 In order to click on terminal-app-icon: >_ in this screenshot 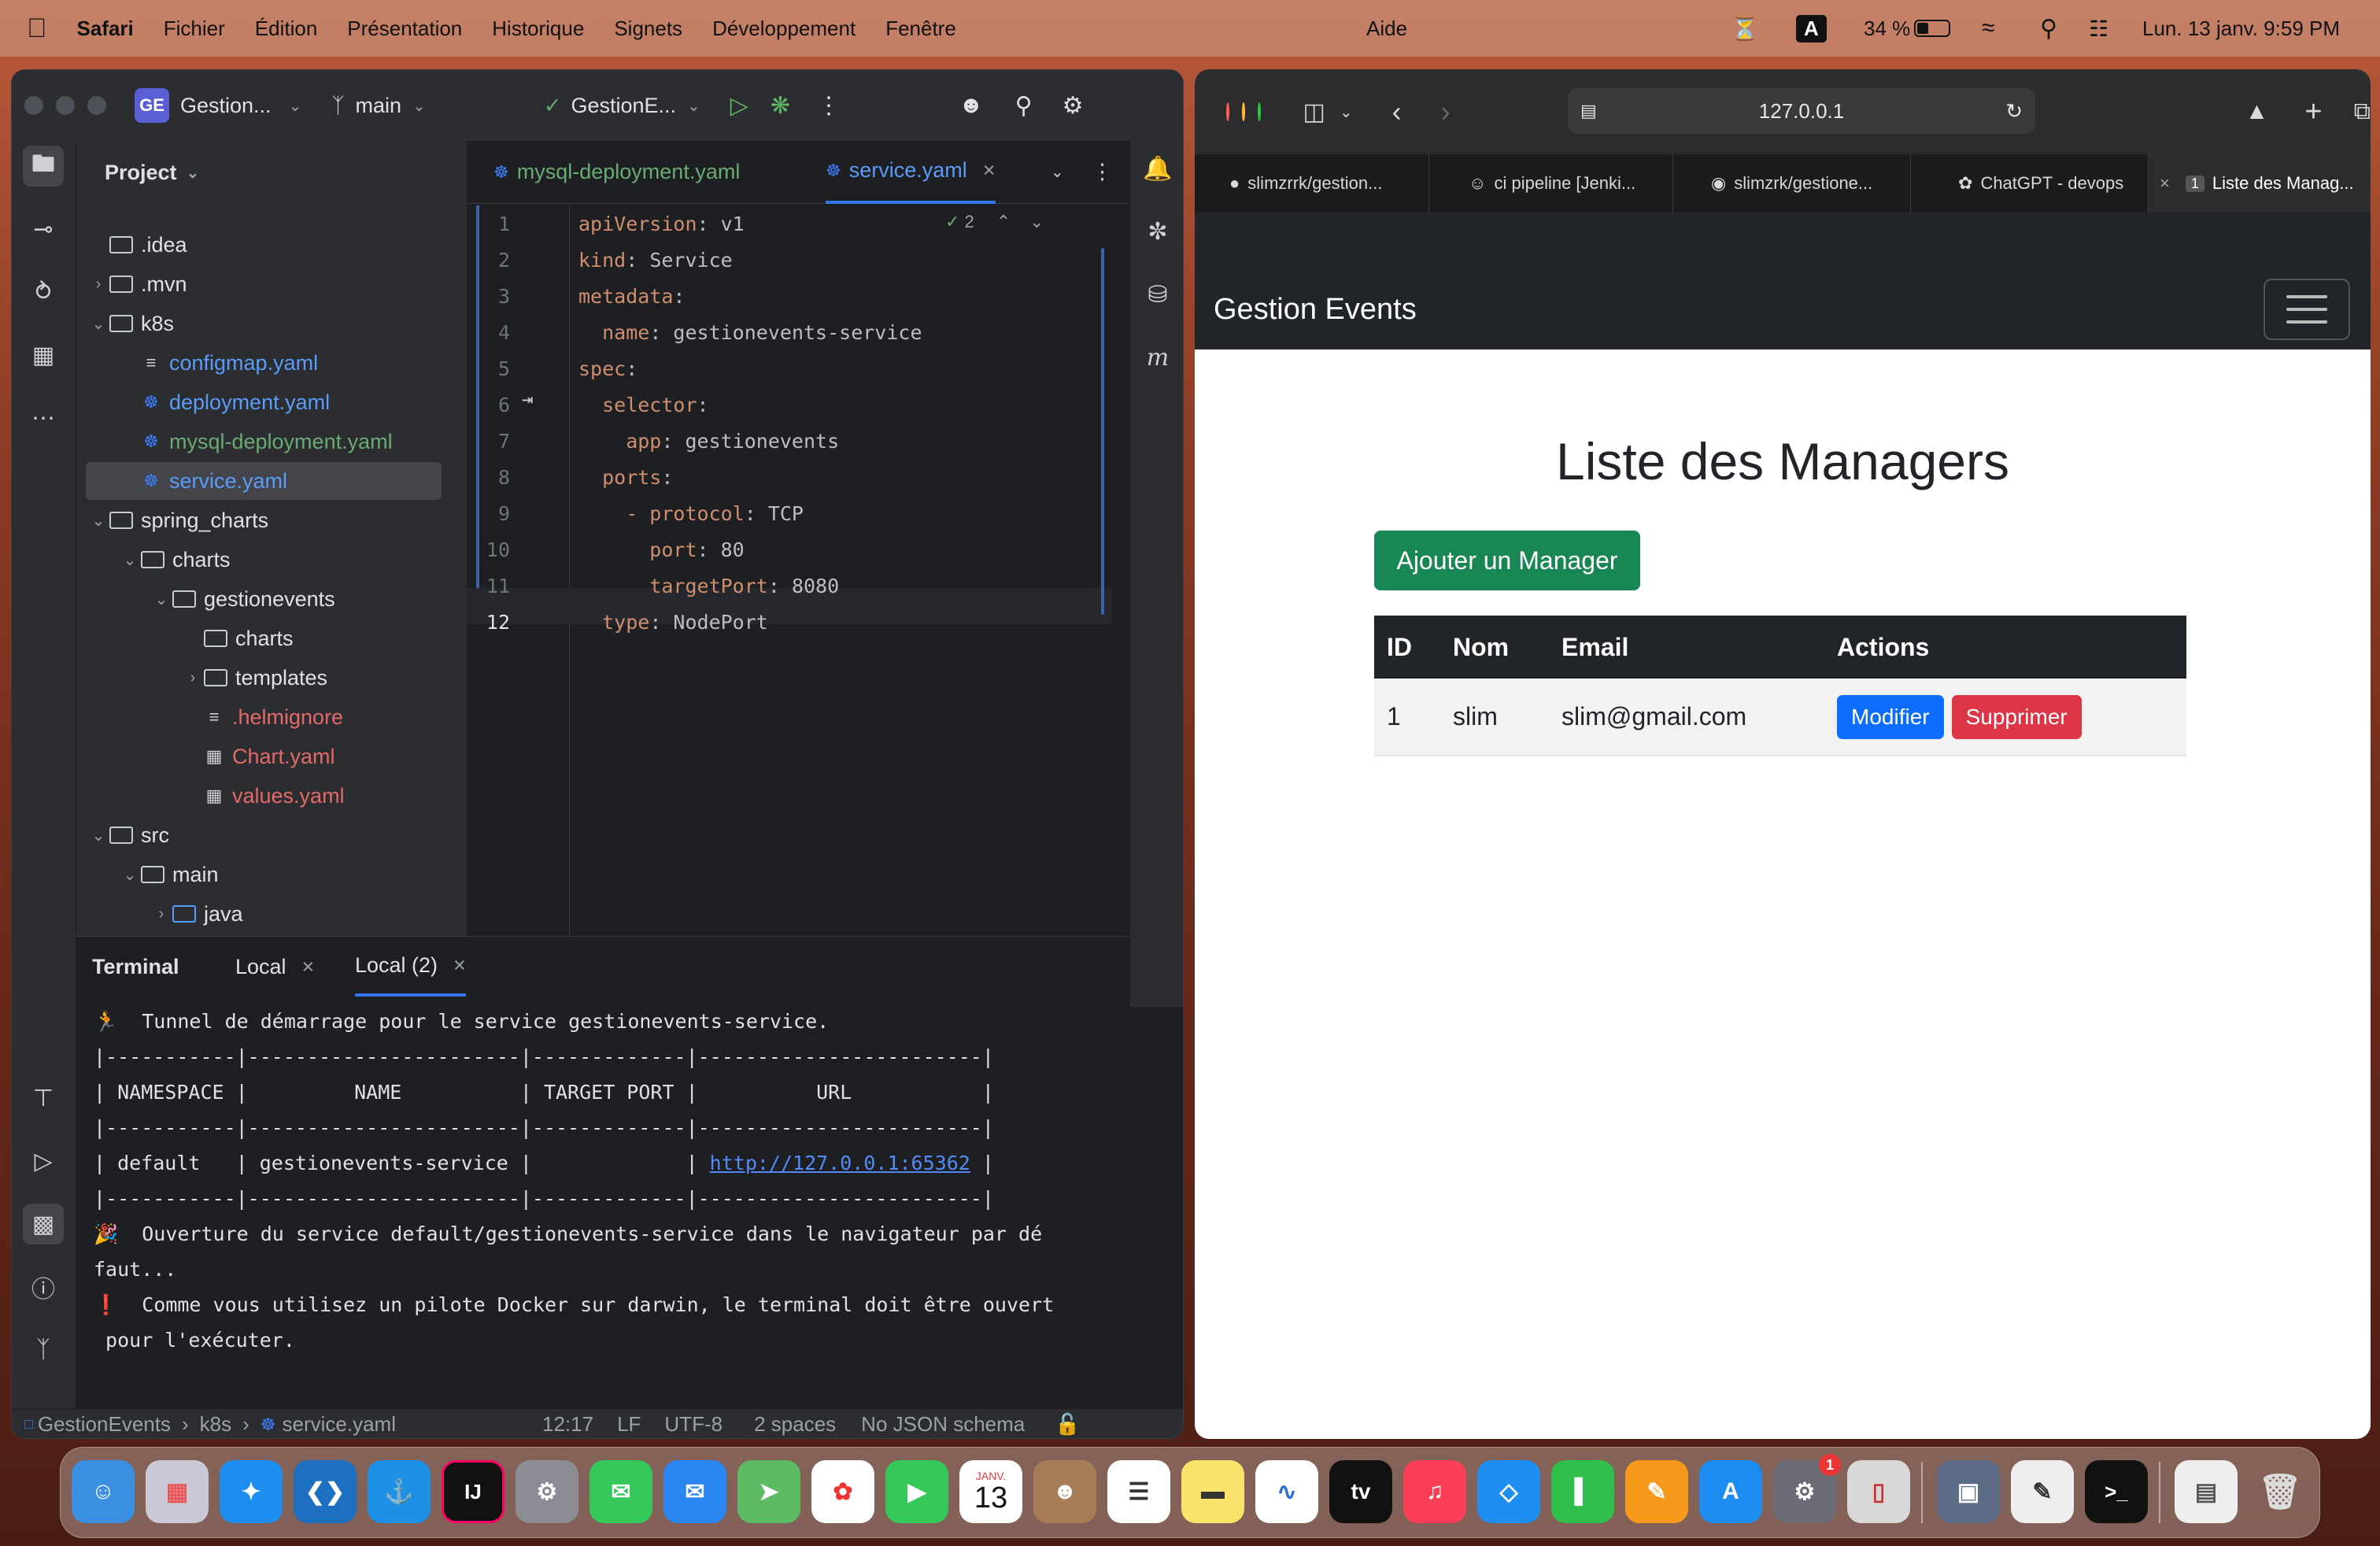, I will do `click(2116, 1491)`.